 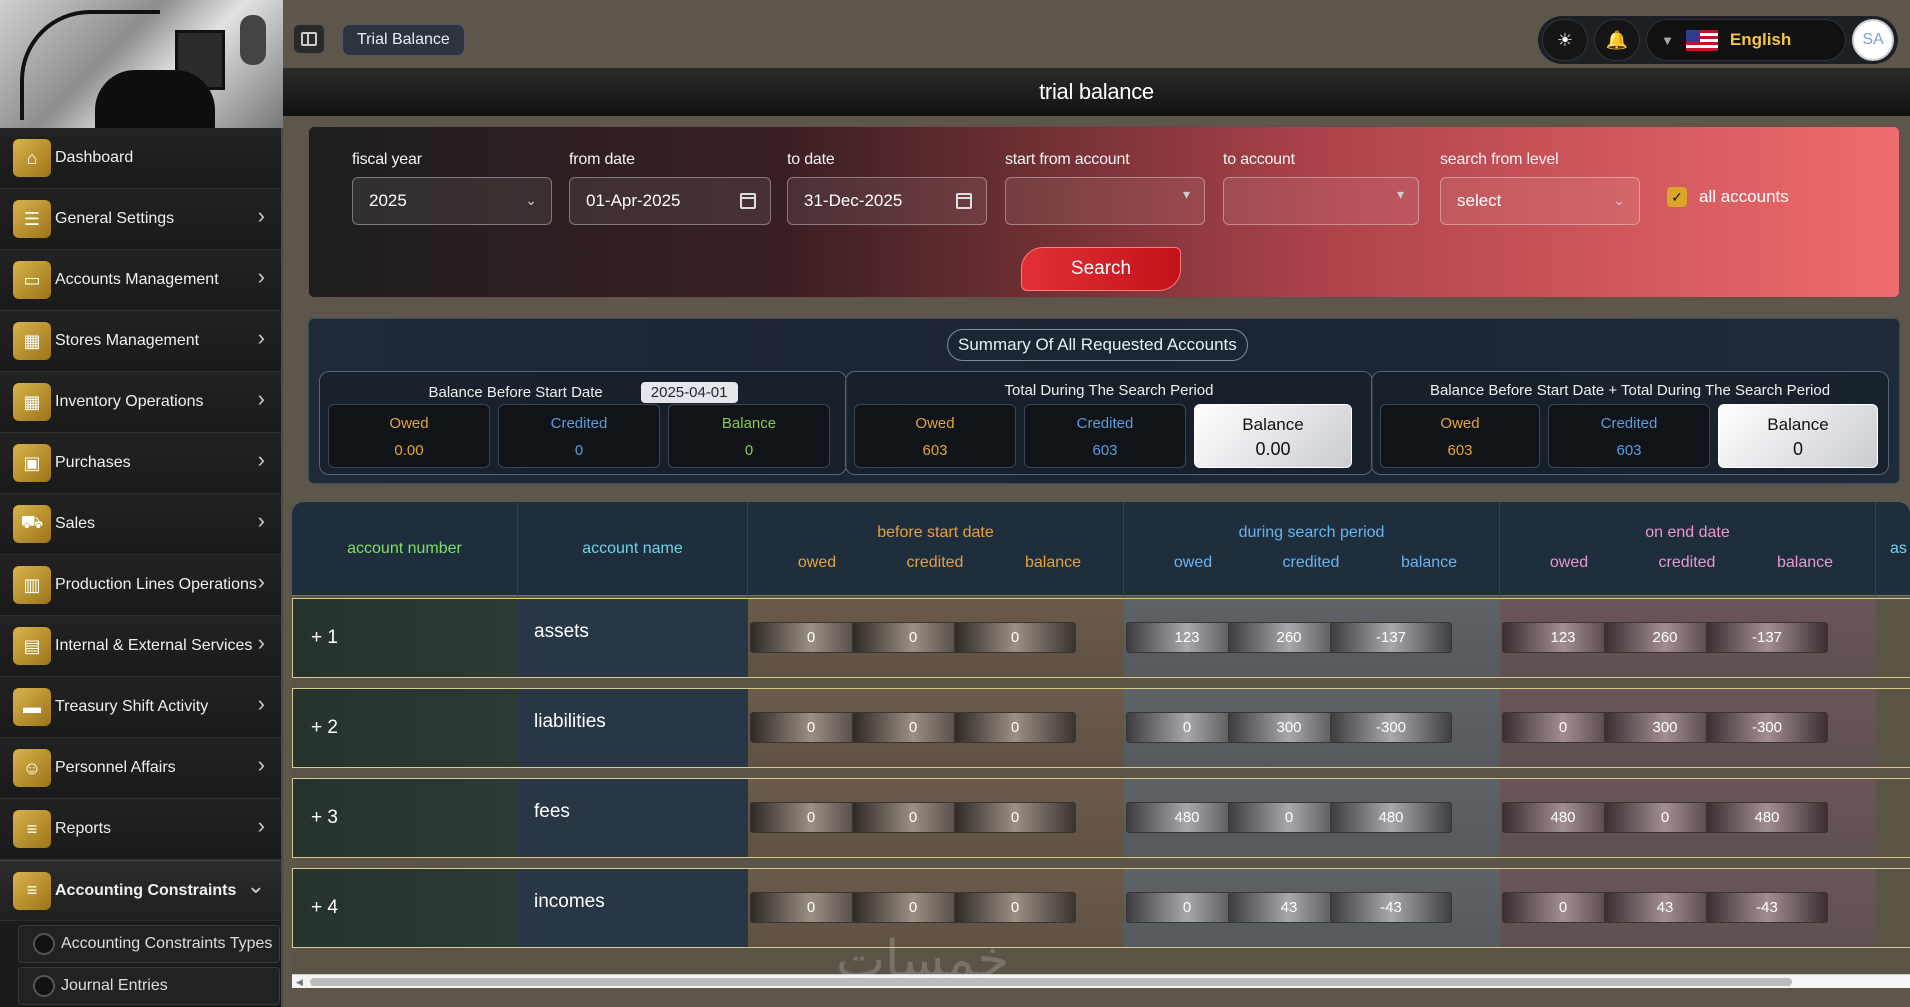 I want to click on th-end-credited: credited, so click(x=1687, y=562).